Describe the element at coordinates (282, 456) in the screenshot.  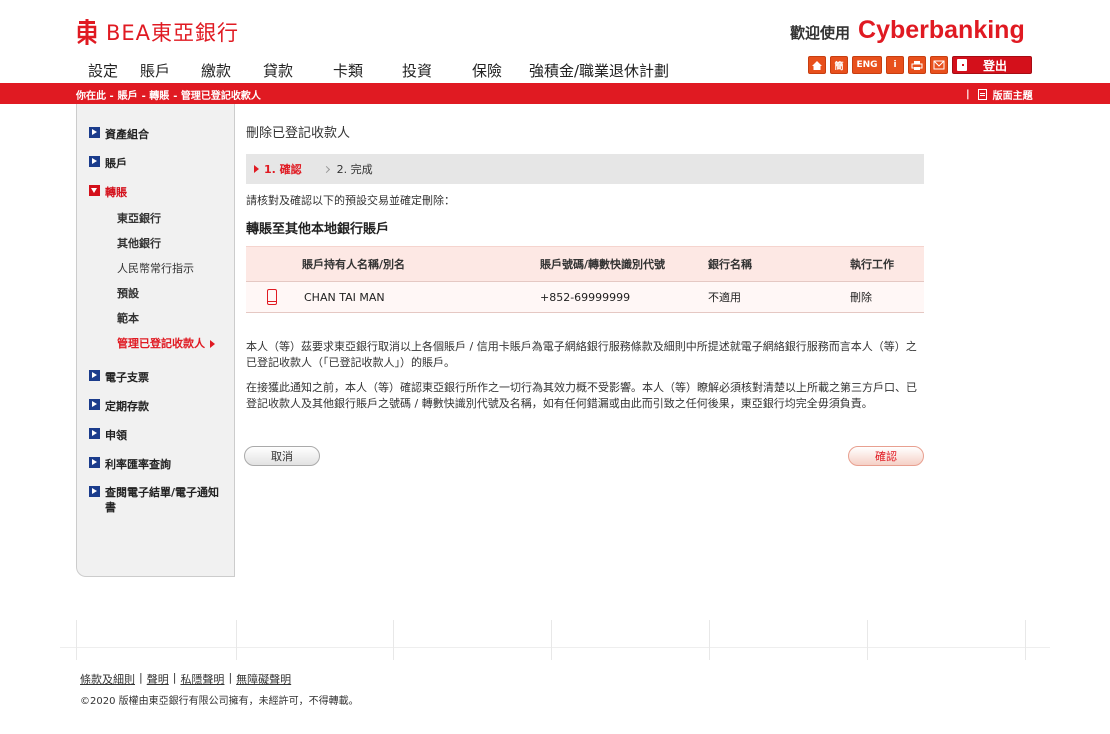
I see `cancel-button: 取消` at that location.